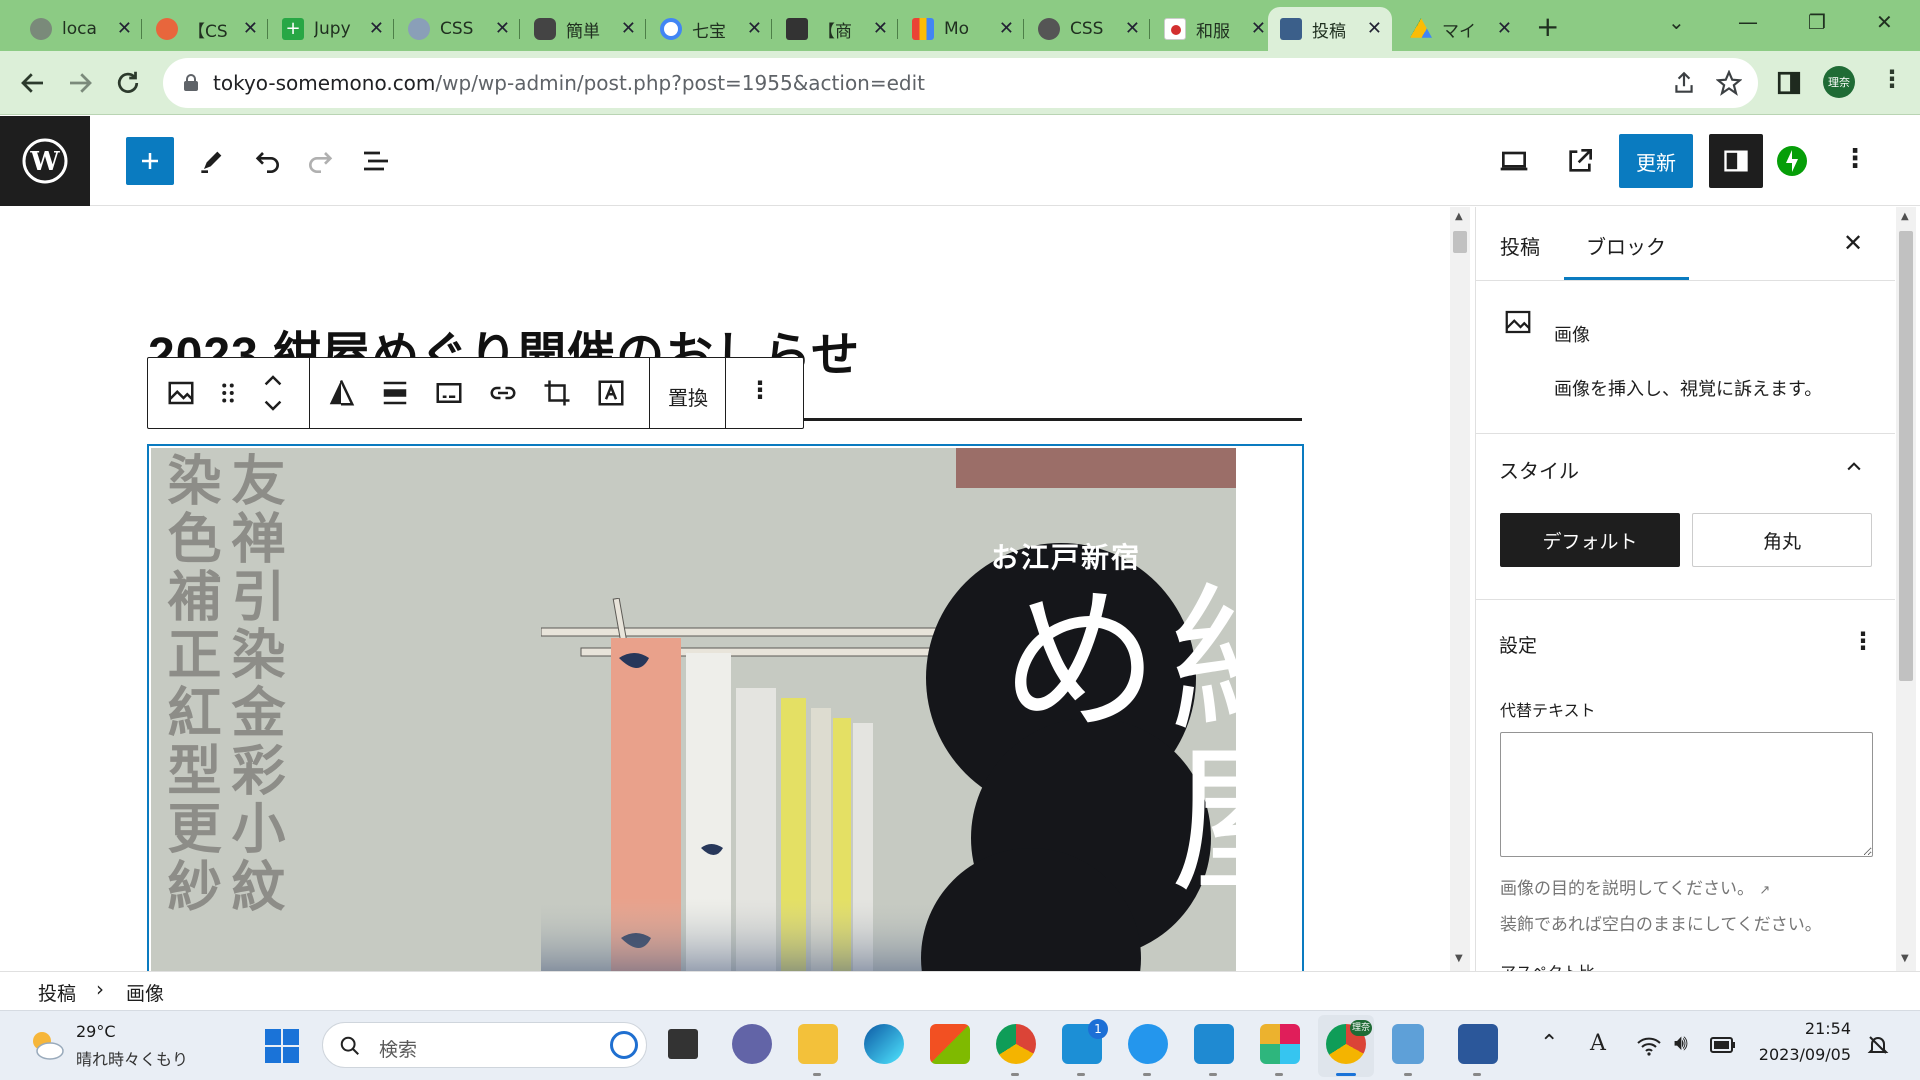 This screenshot has height=1080, width=1920. I want to click on text-over-image-icon, so click(611, 393).